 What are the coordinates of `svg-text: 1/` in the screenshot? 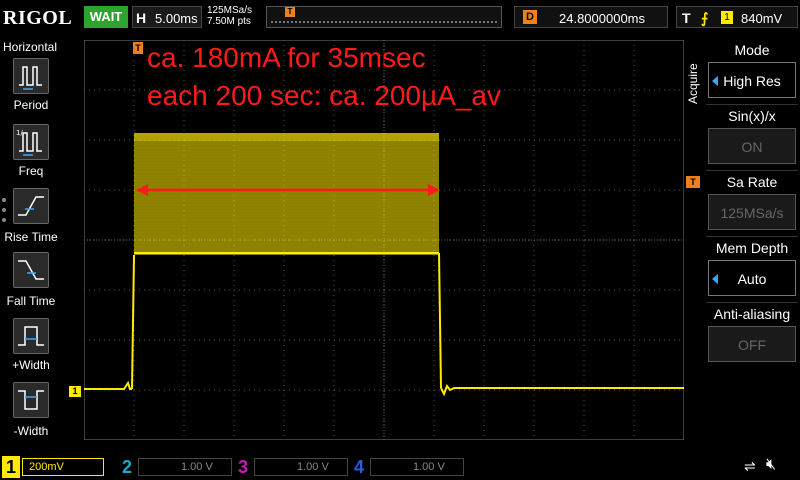 It's located at (19, 133).